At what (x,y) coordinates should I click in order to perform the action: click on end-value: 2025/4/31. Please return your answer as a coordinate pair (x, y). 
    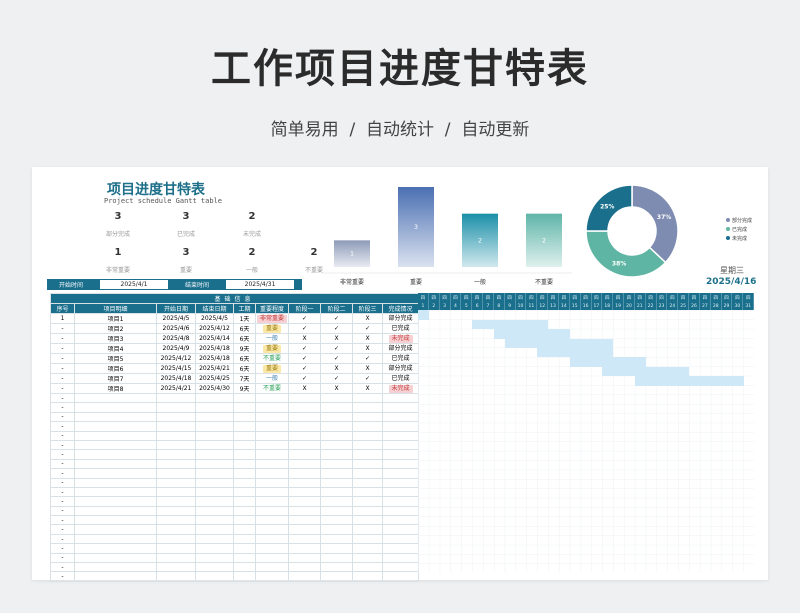
    Looking at the image, I should click on (260, 284).